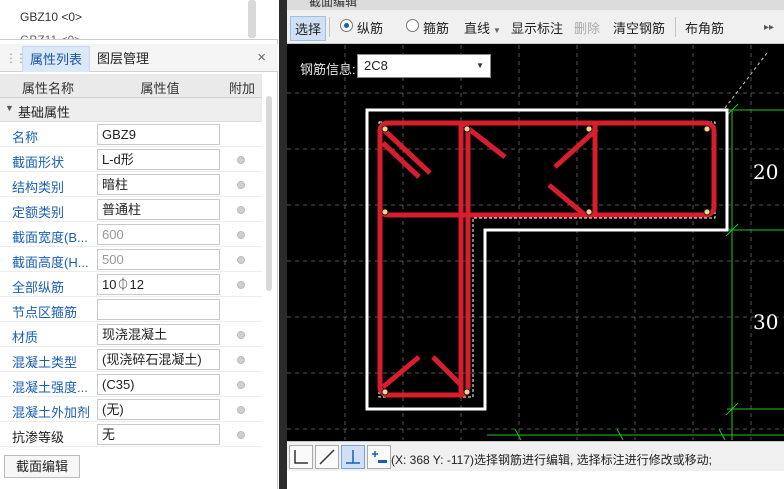 Image resolution: width=784 pixels, height=489 pixels. I want to click on property-value-input, so click(158, 309).